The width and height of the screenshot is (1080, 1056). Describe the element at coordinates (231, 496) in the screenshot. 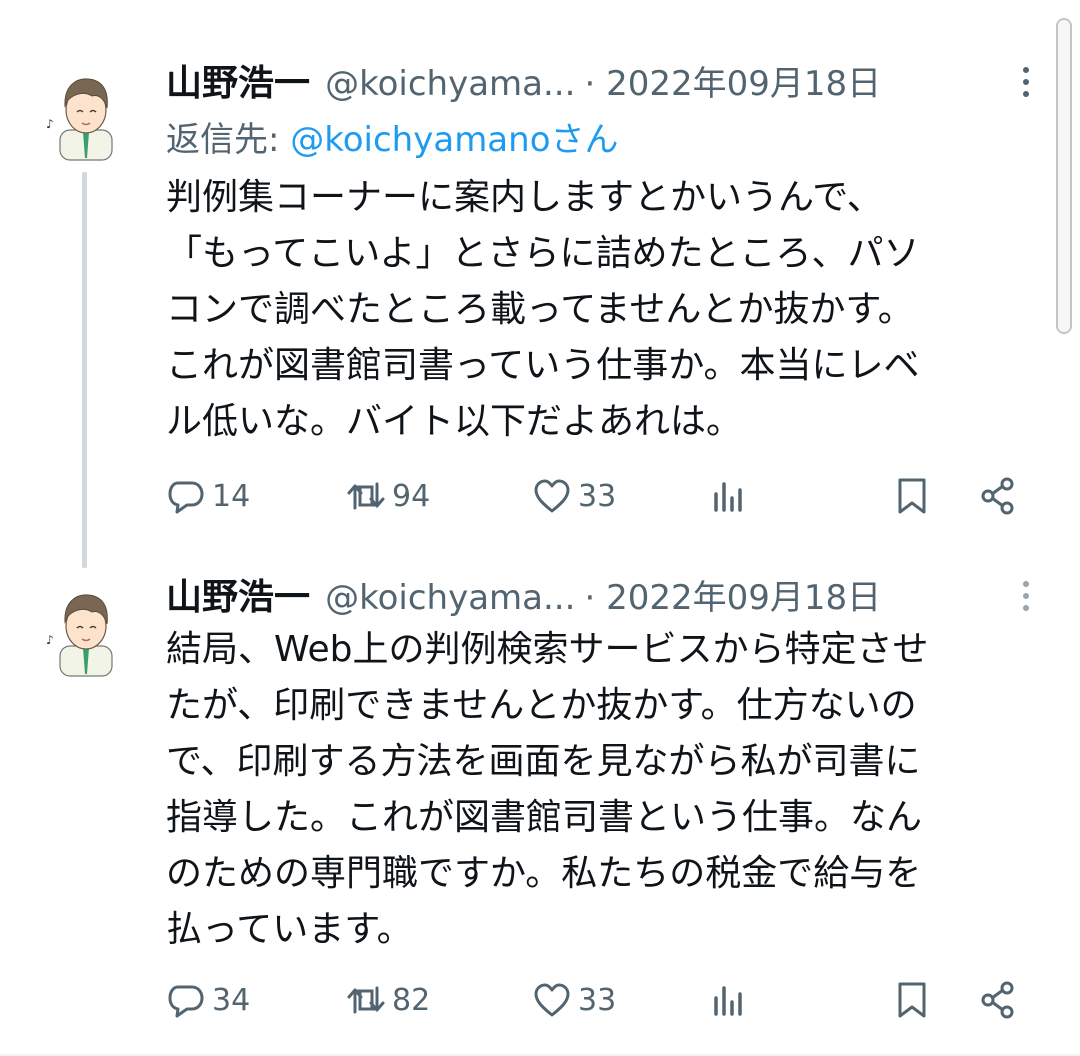

I see `reply-count: 14` at that location.